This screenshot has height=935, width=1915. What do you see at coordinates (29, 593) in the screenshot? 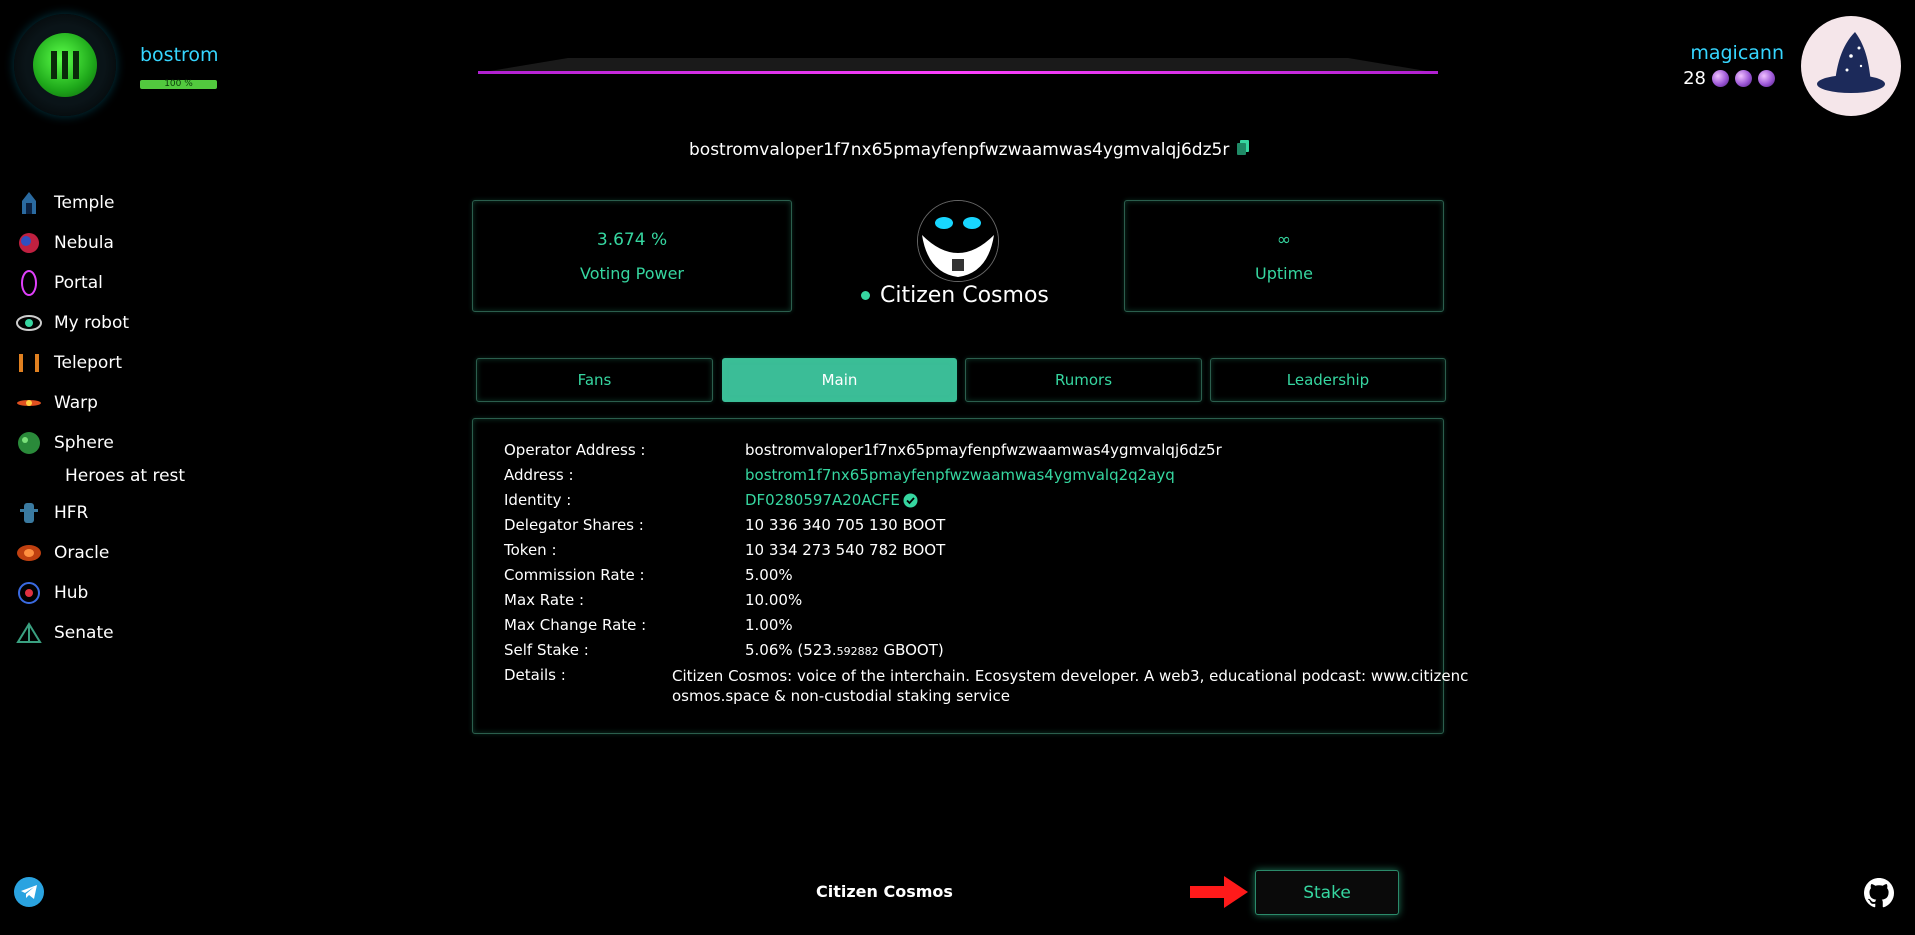
I see `hub-icon` at bounding box center [29, 593].